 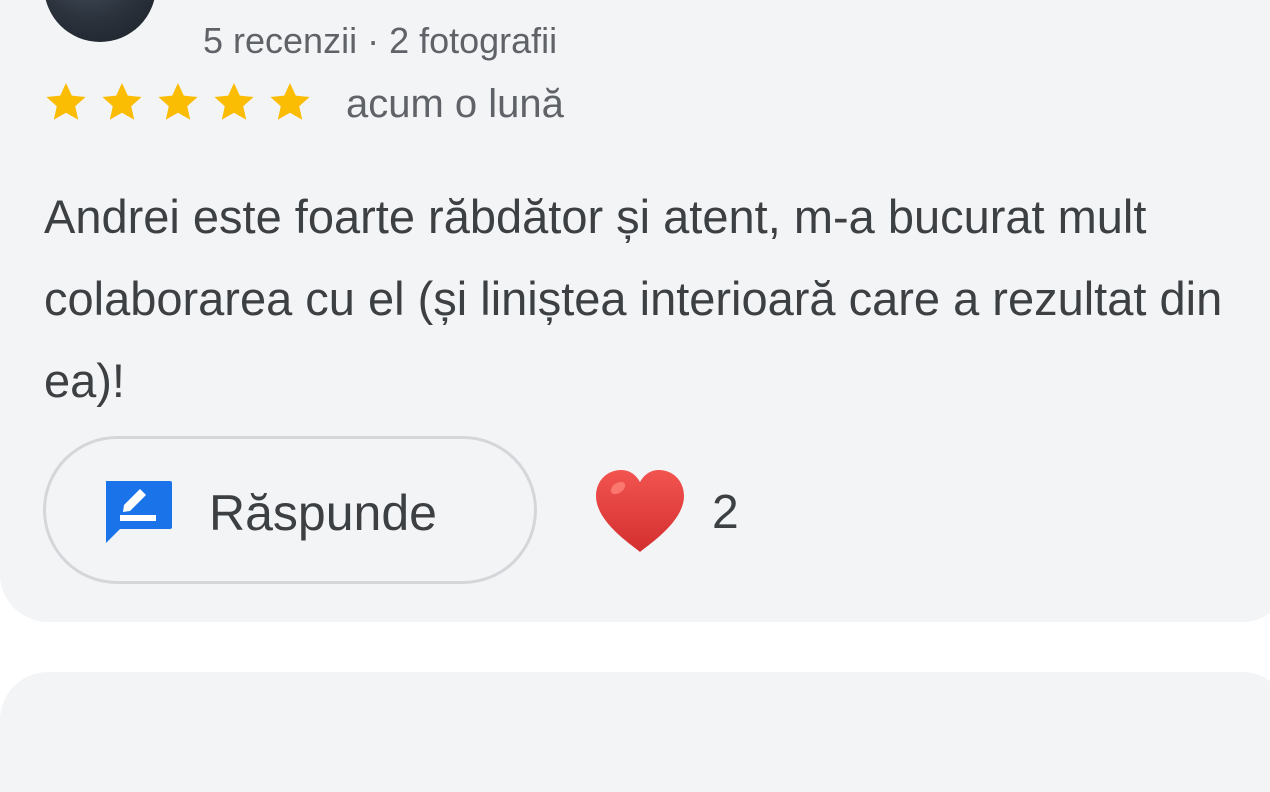 I want to click on rating-stars, so click(x=178, y=102).